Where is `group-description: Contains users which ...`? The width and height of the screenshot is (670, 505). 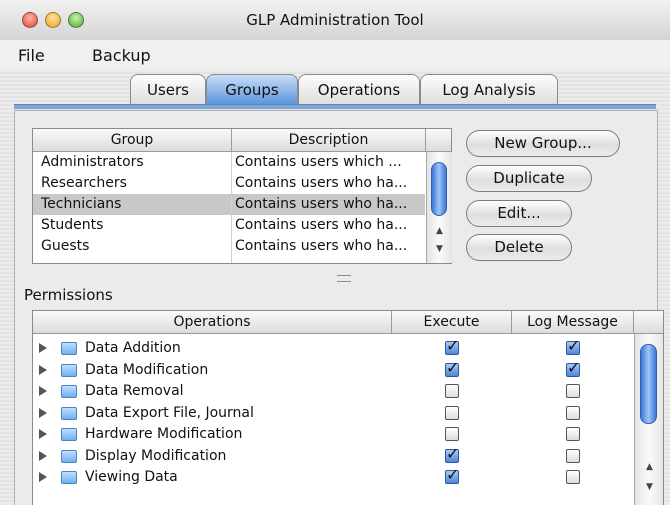
group-description: Contains users which ... is located at coordinates (318, 162).